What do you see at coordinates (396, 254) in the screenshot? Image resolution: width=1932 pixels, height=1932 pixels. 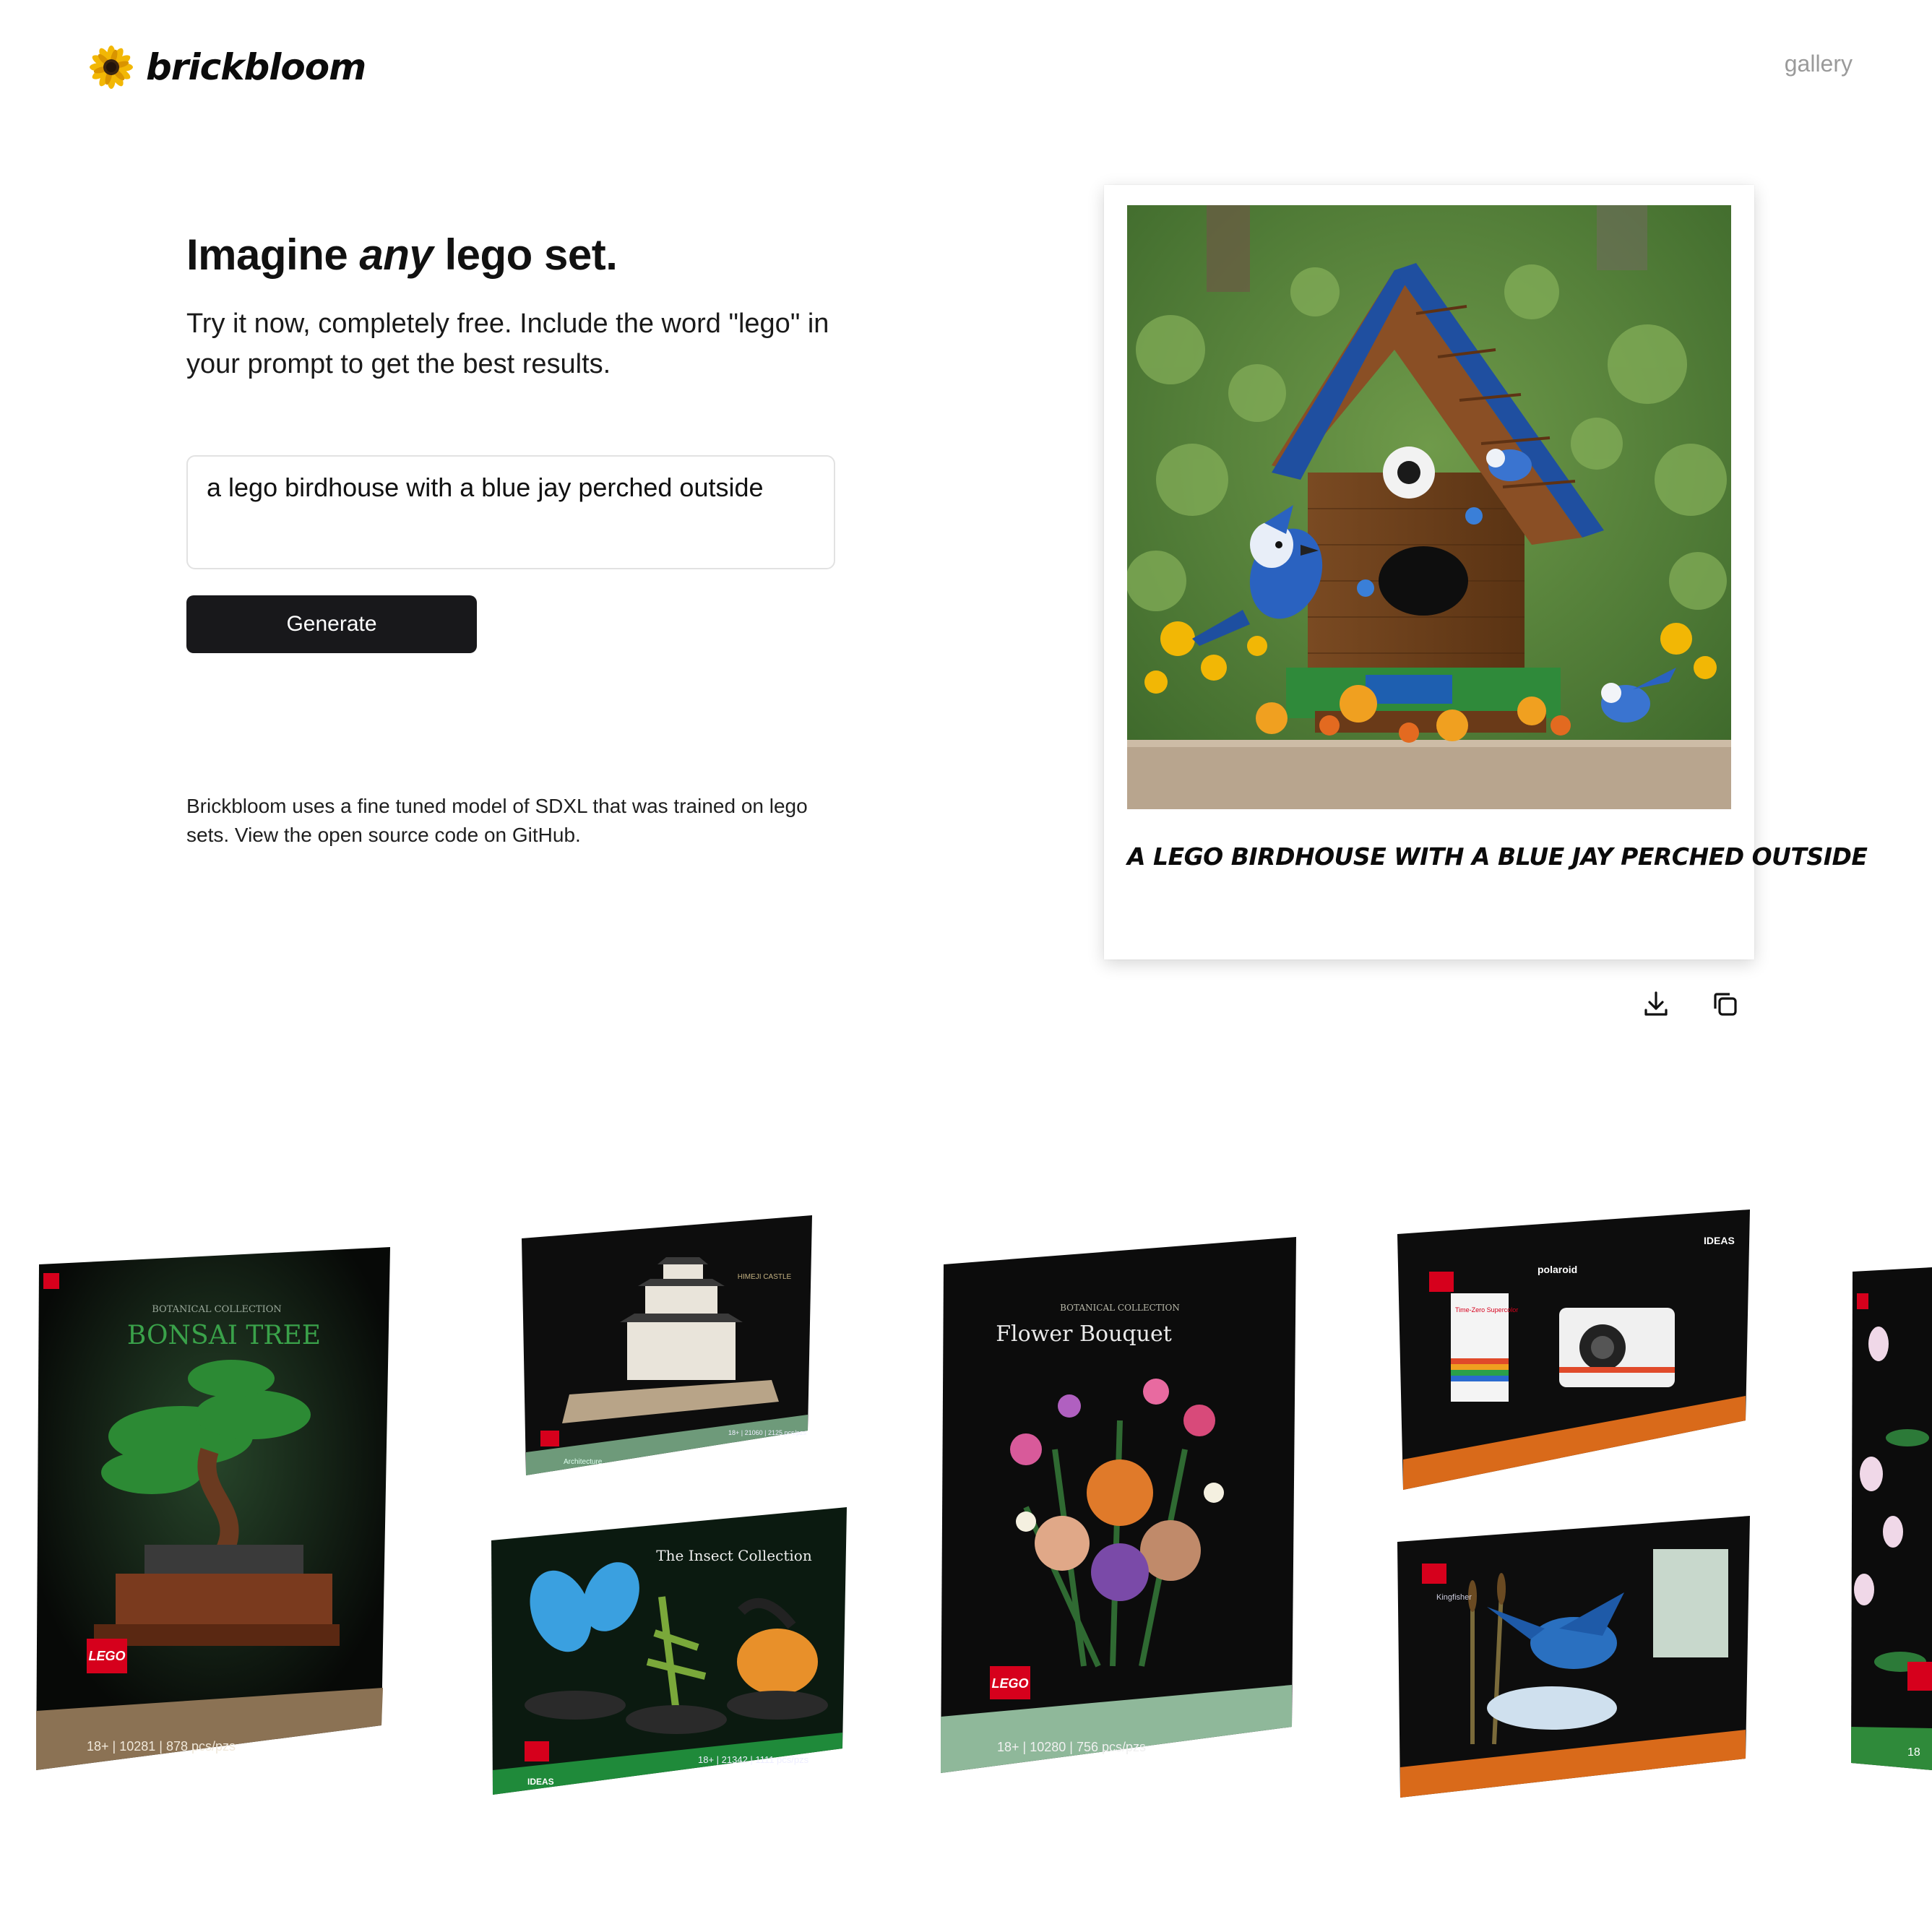 I see `title-emphasis: any` at bounding box center [396, 254].